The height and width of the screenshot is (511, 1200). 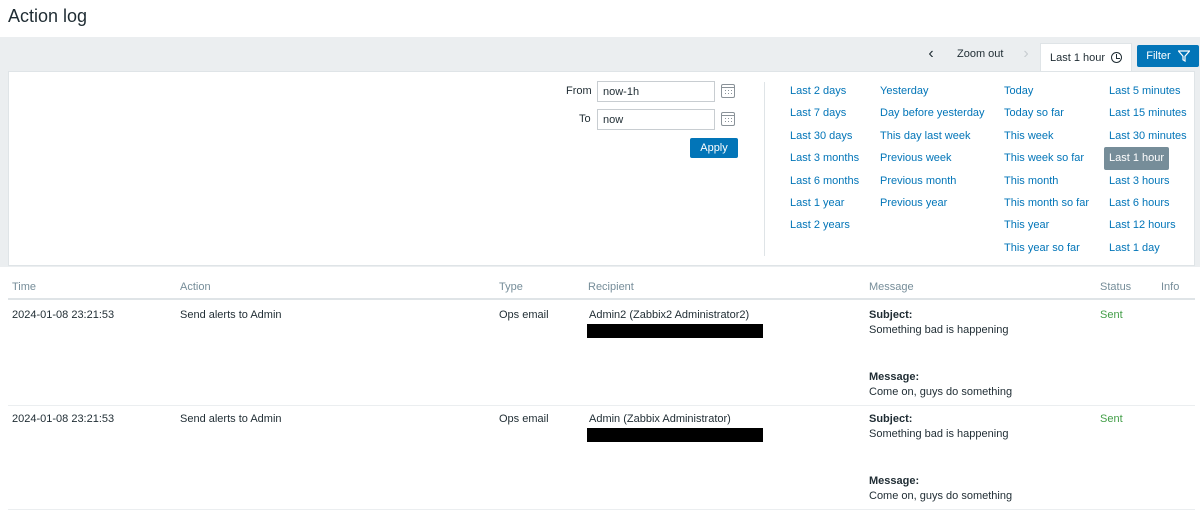 I want to click on chevron-left-icon: ‹, so click(x=931, y=54).